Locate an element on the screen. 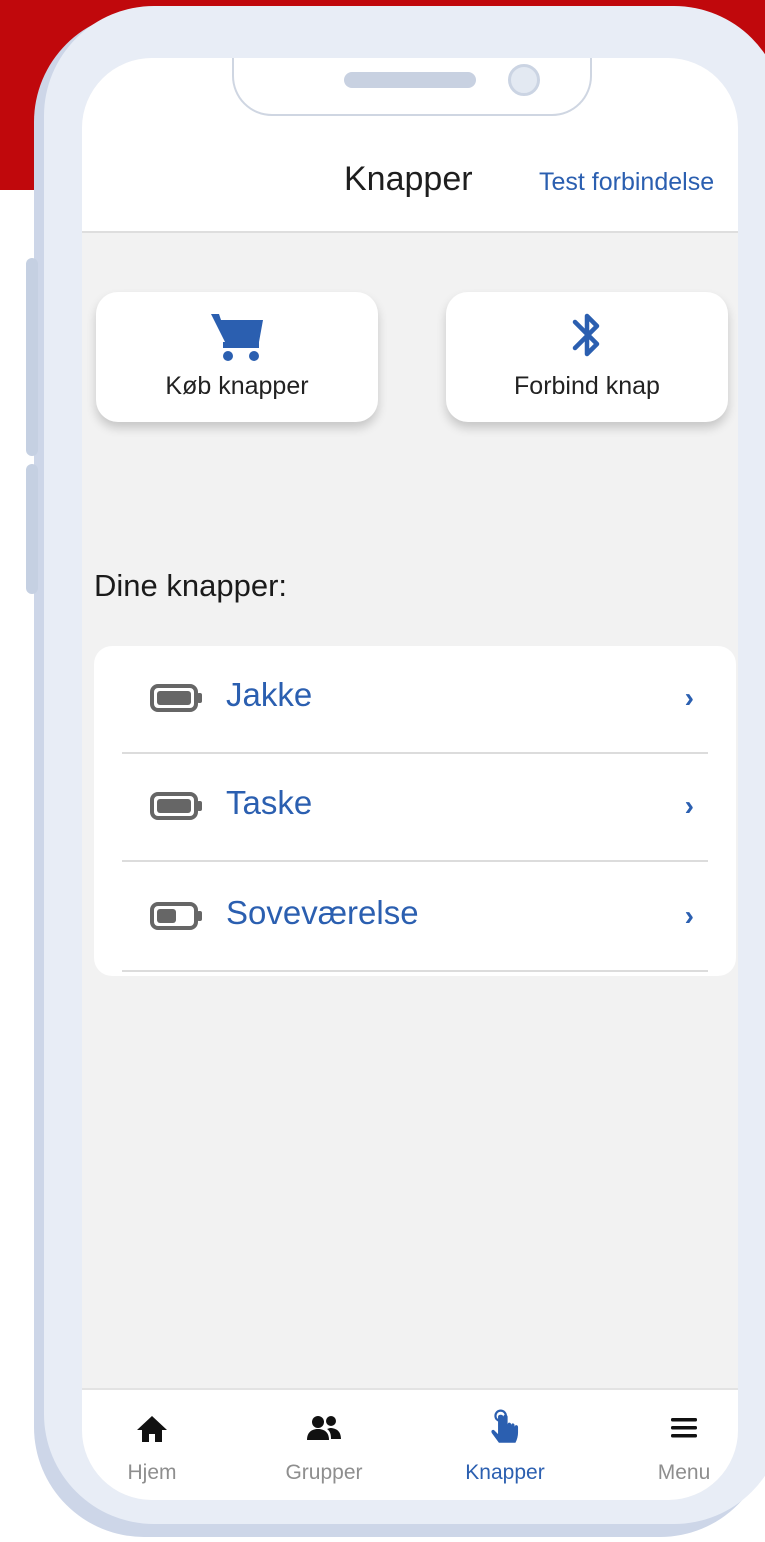  tab-label: Grupper is located at coordinates (324, 1472).